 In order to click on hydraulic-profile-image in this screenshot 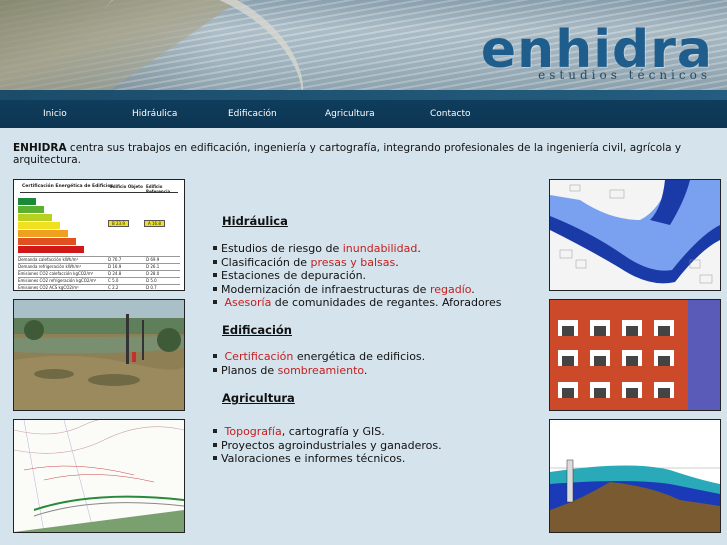, I will do `click(635, 476)`.